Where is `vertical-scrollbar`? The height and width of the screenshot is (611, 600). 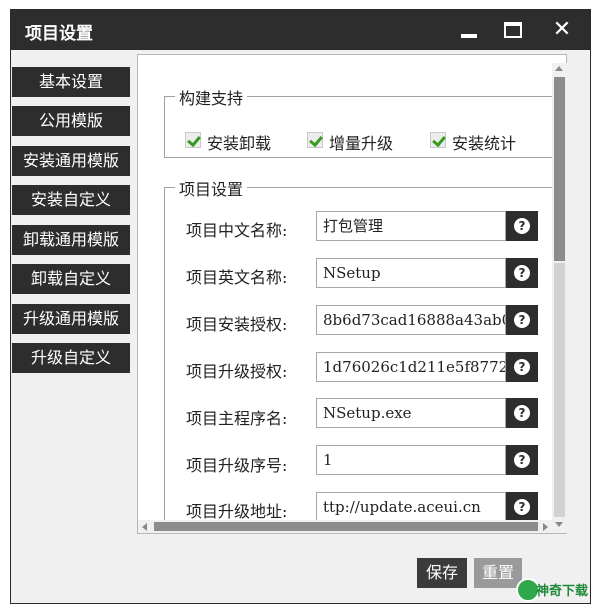 vertical-scrollbar is located at coordinates (559, 298).